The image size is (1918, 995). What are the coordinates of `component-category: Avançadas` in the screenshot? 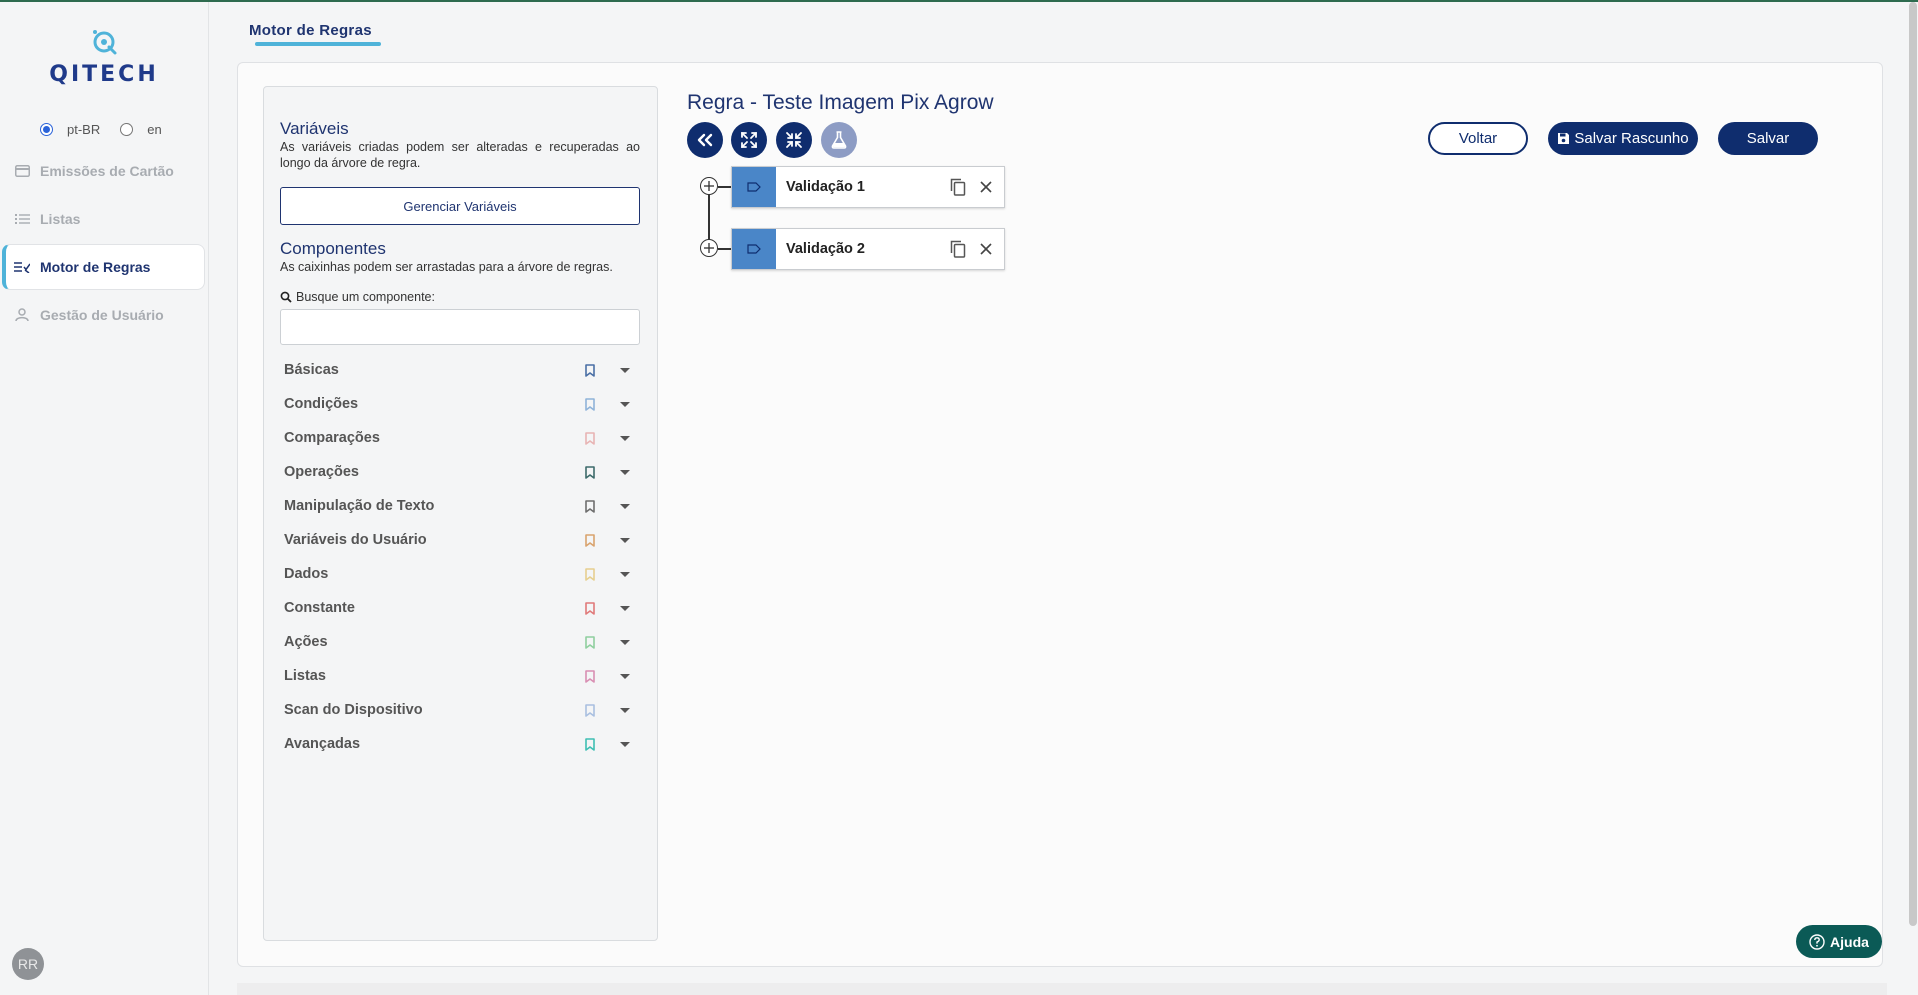 It's located at (460, 744).